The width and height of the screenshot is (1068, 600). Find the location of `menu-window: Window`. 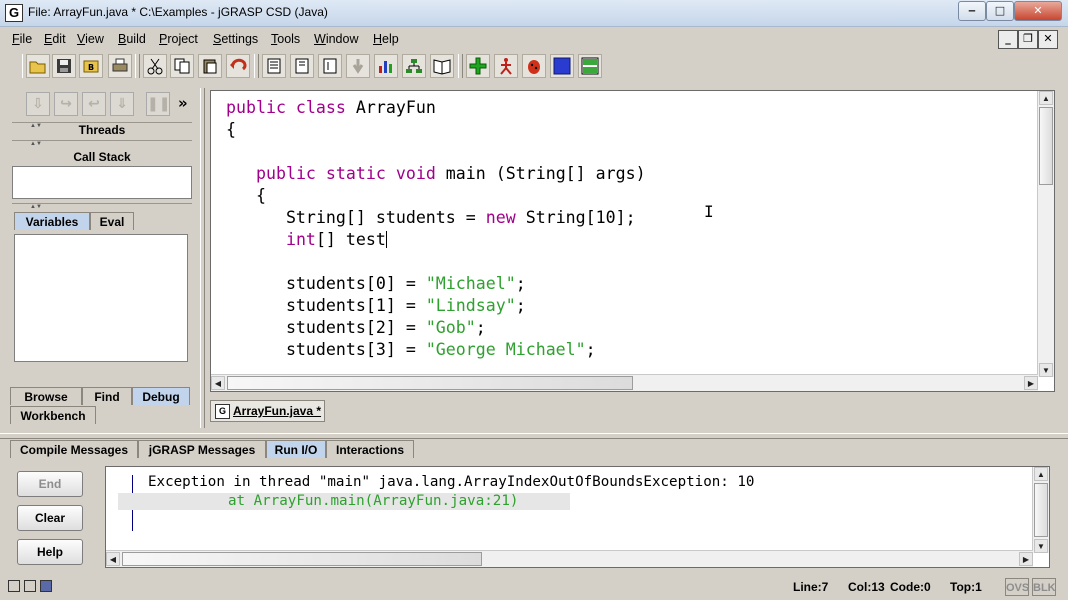

menu-window: Window is located at coordinates (336, 39).